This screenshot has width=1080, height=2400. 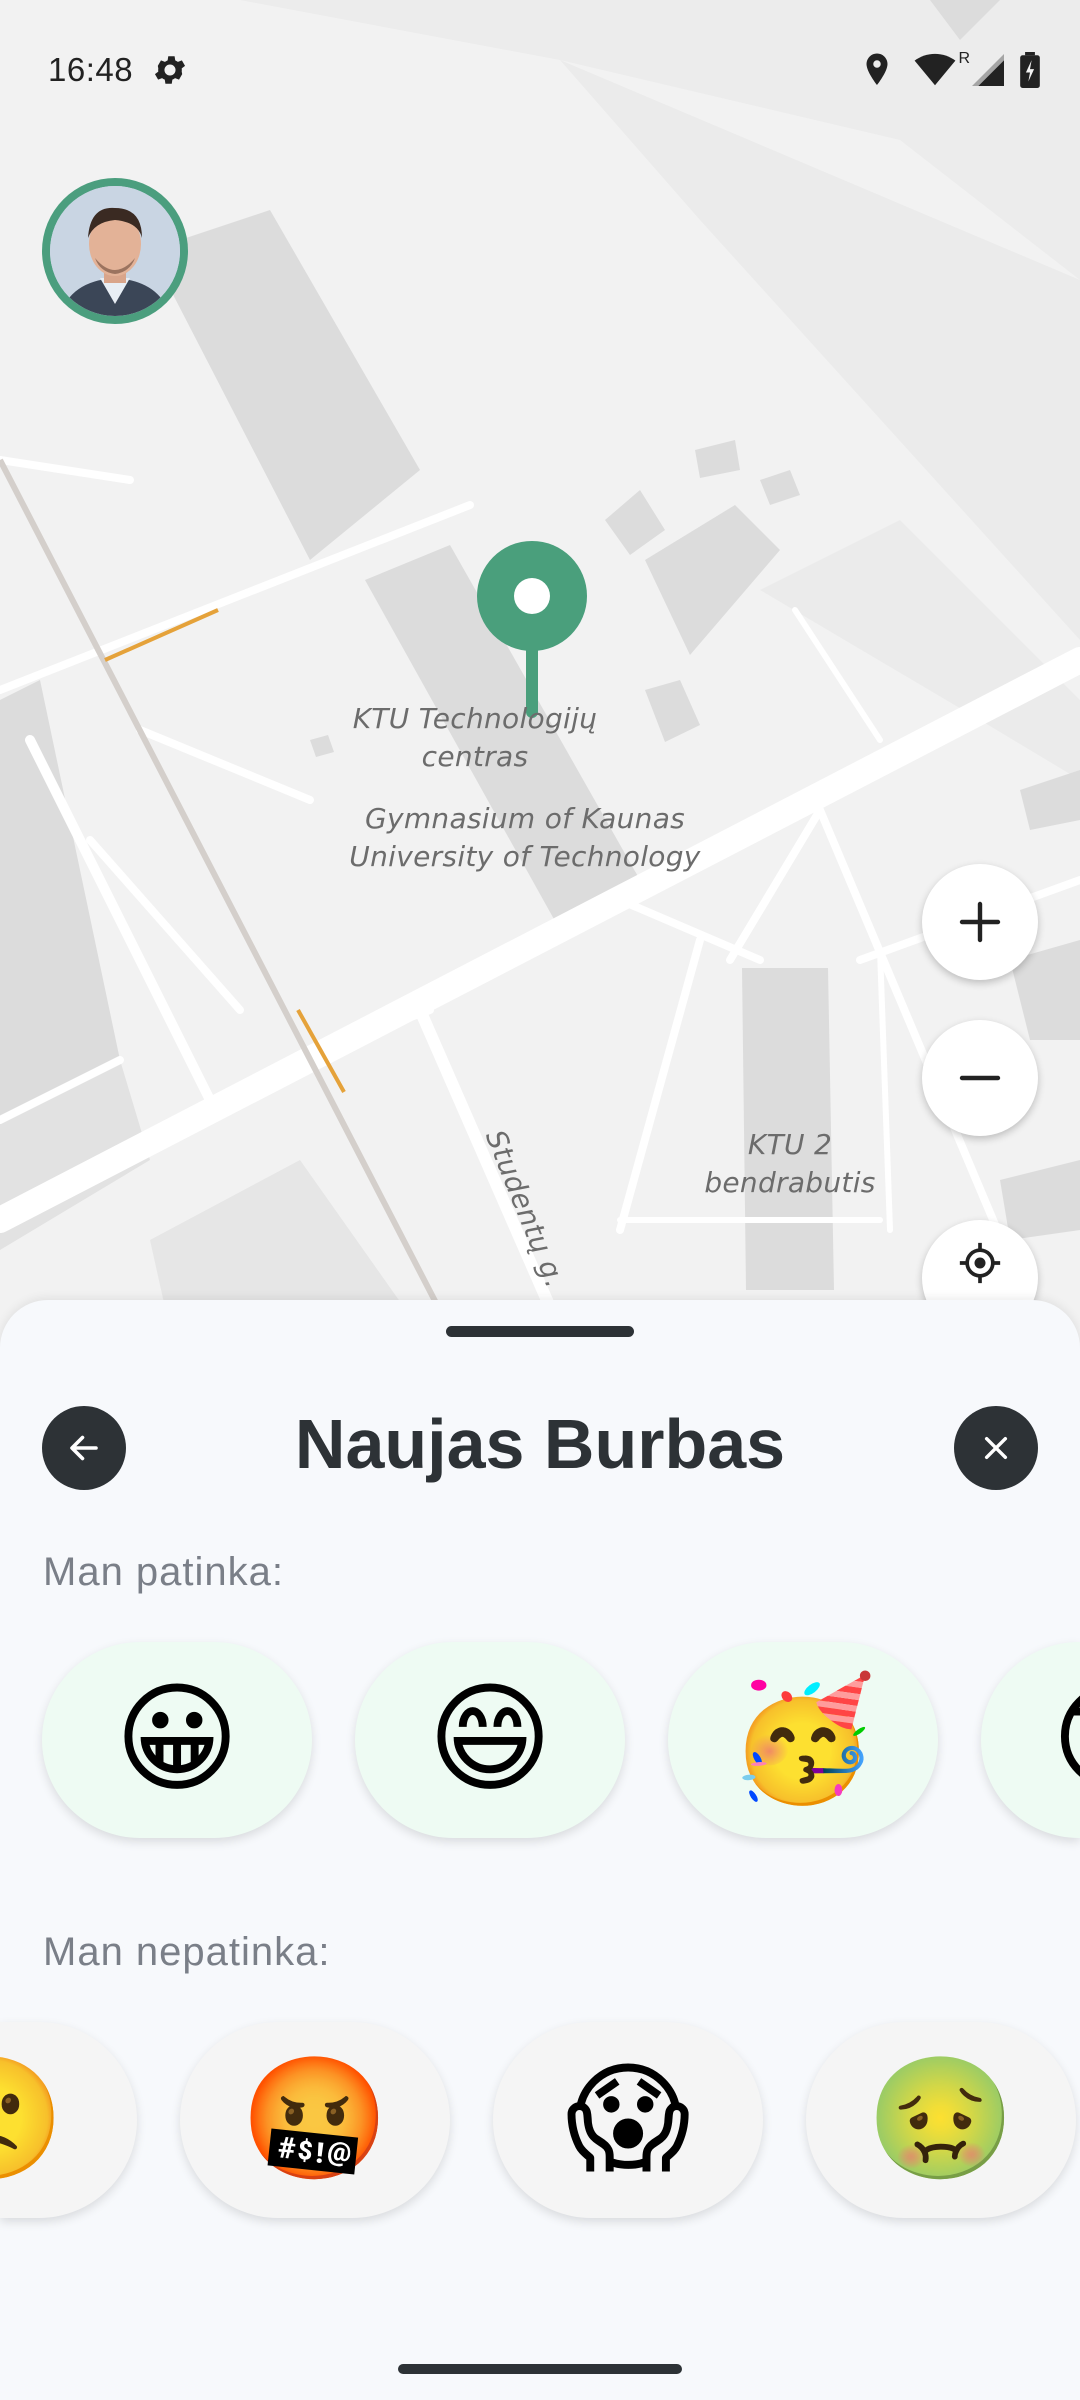 I want to click on locate-icon, so click(x=980, y=1263).